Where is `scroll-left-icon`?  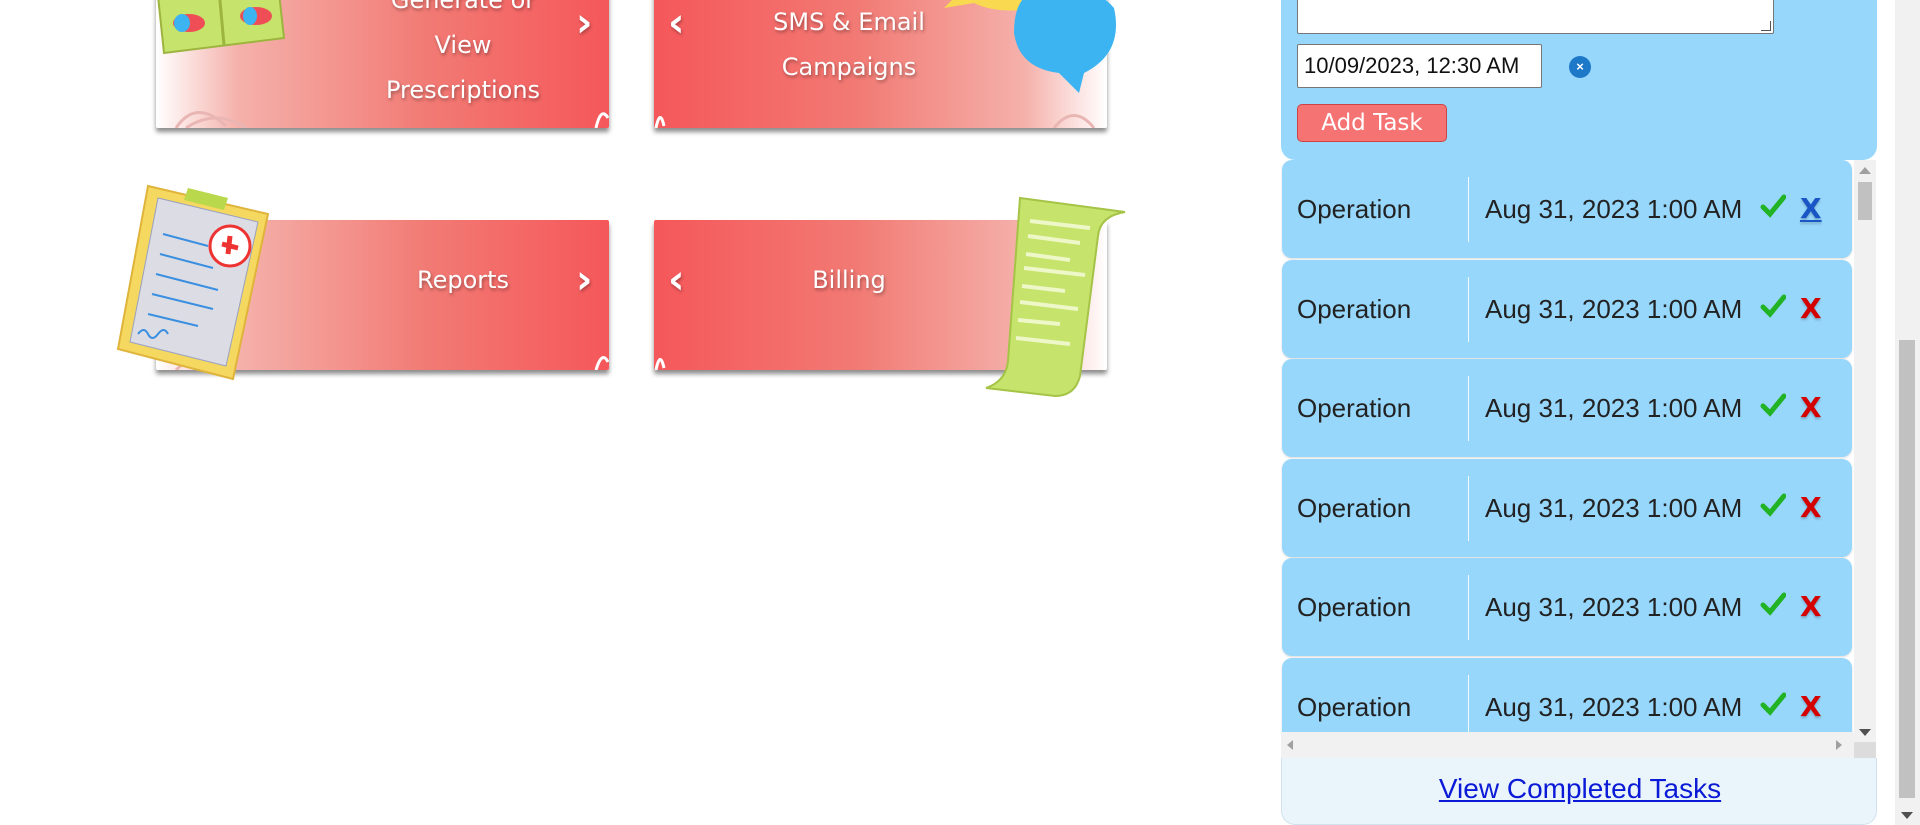
scroll-left-icon is located at coordinates (1290, 745).